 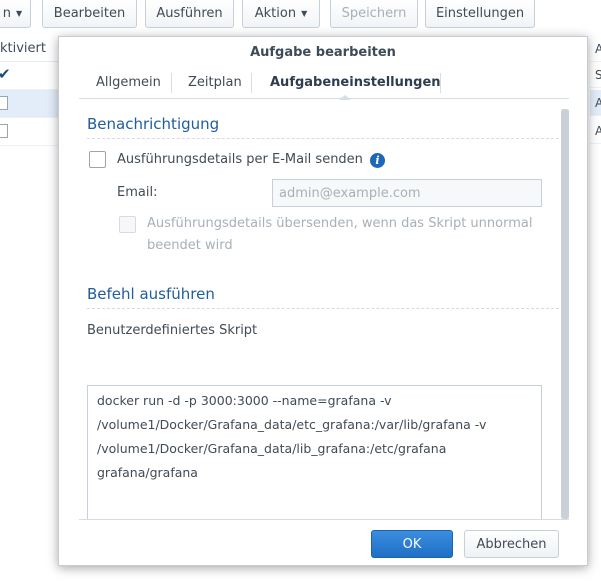 I want to click on tab-task-settings: Aufgabeneinstellungen, so click(x=355, y=83).